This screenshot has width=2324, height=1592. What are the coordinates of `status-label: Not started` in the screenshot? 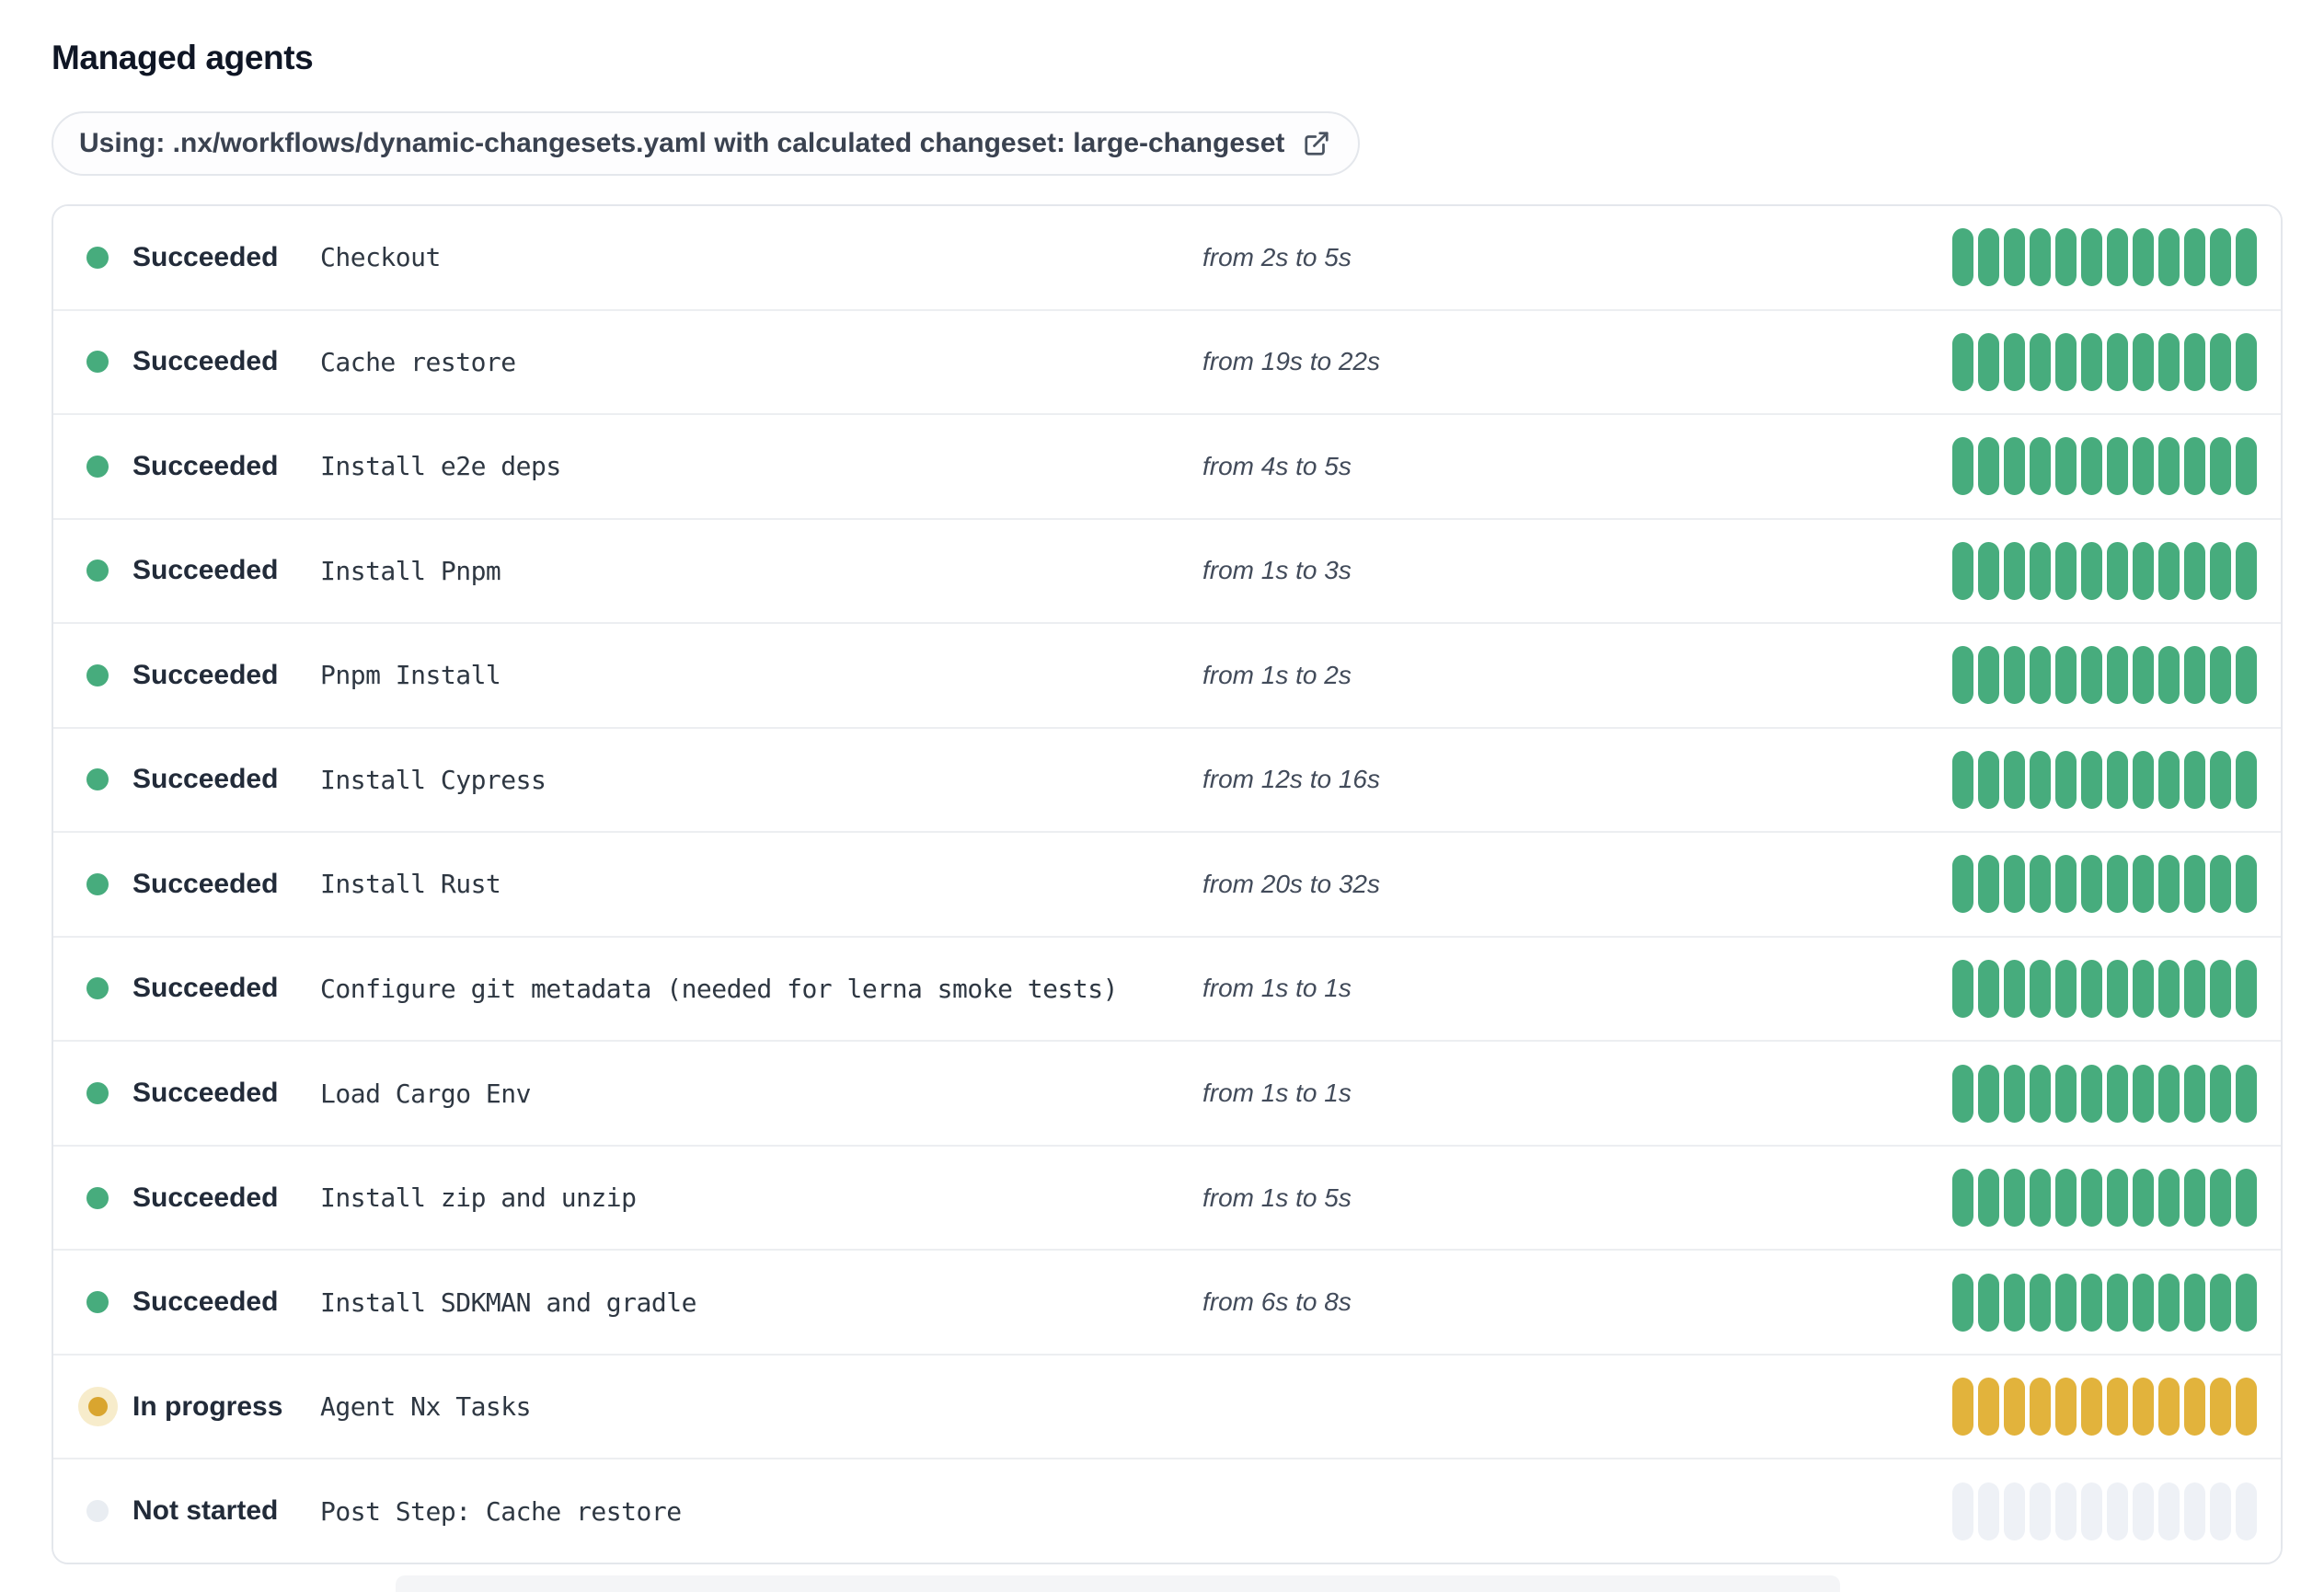 It's located at (206, 1511).